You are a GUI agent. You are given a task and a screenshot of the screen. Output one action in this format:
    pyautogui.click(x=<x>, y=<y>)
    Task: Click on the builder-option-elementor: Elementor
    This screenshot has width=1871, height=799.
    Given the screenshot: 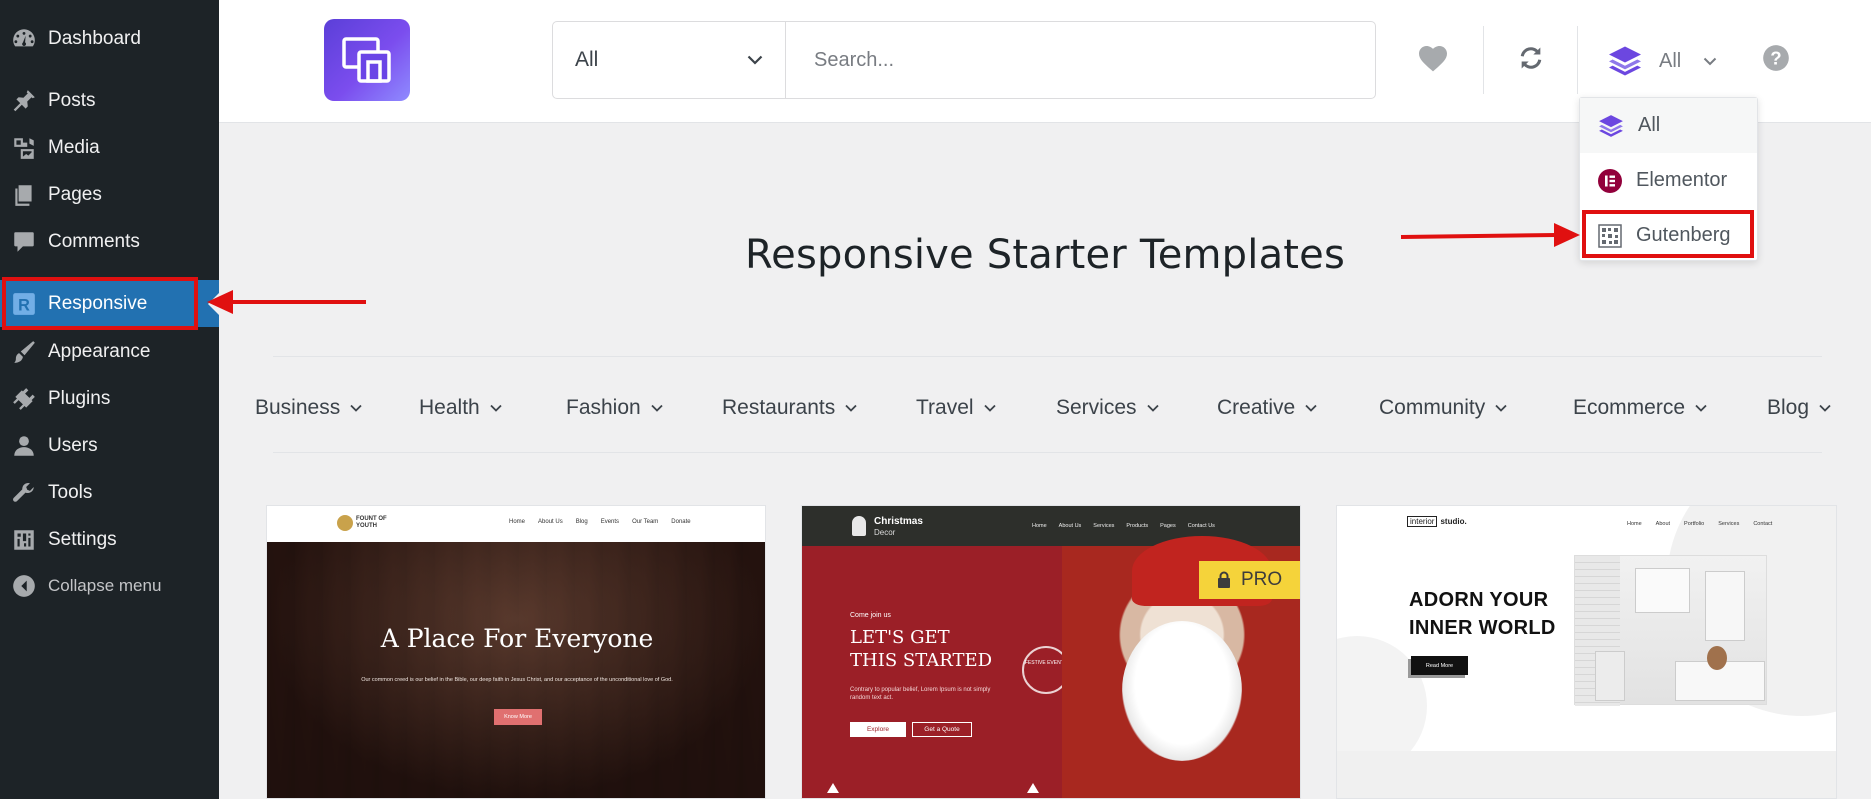 What is the action you would take?
    pyautogui.click(x=1668, y=180)
    